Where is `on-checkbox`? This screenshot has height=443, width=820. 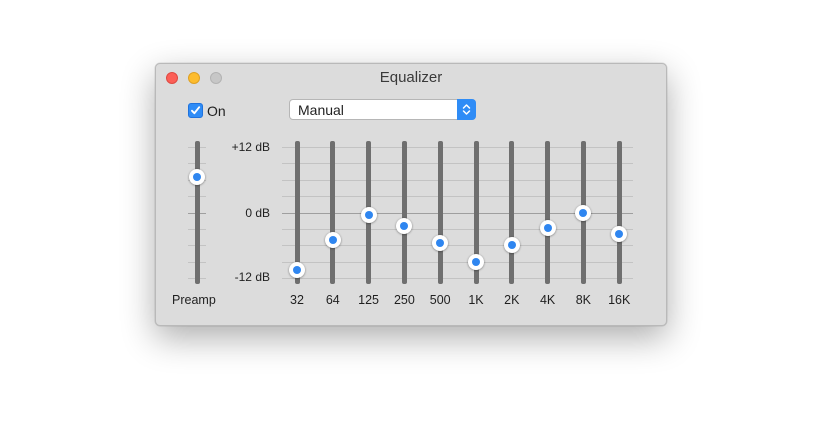
on-checkbox is located at coordinates (195, 110).